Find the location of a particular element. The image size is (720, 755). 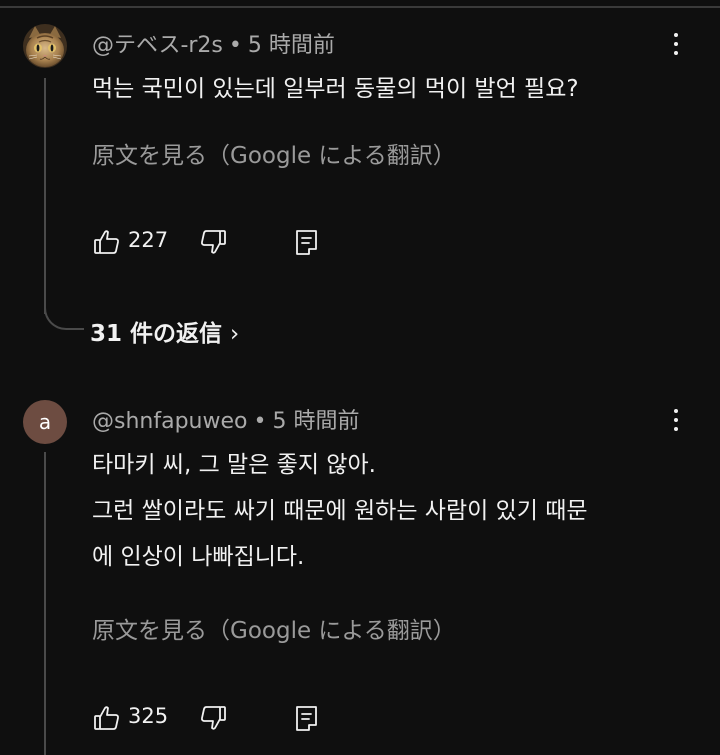

view-replies-link: 31 件の返信 › is located at coordinates (164, 331).